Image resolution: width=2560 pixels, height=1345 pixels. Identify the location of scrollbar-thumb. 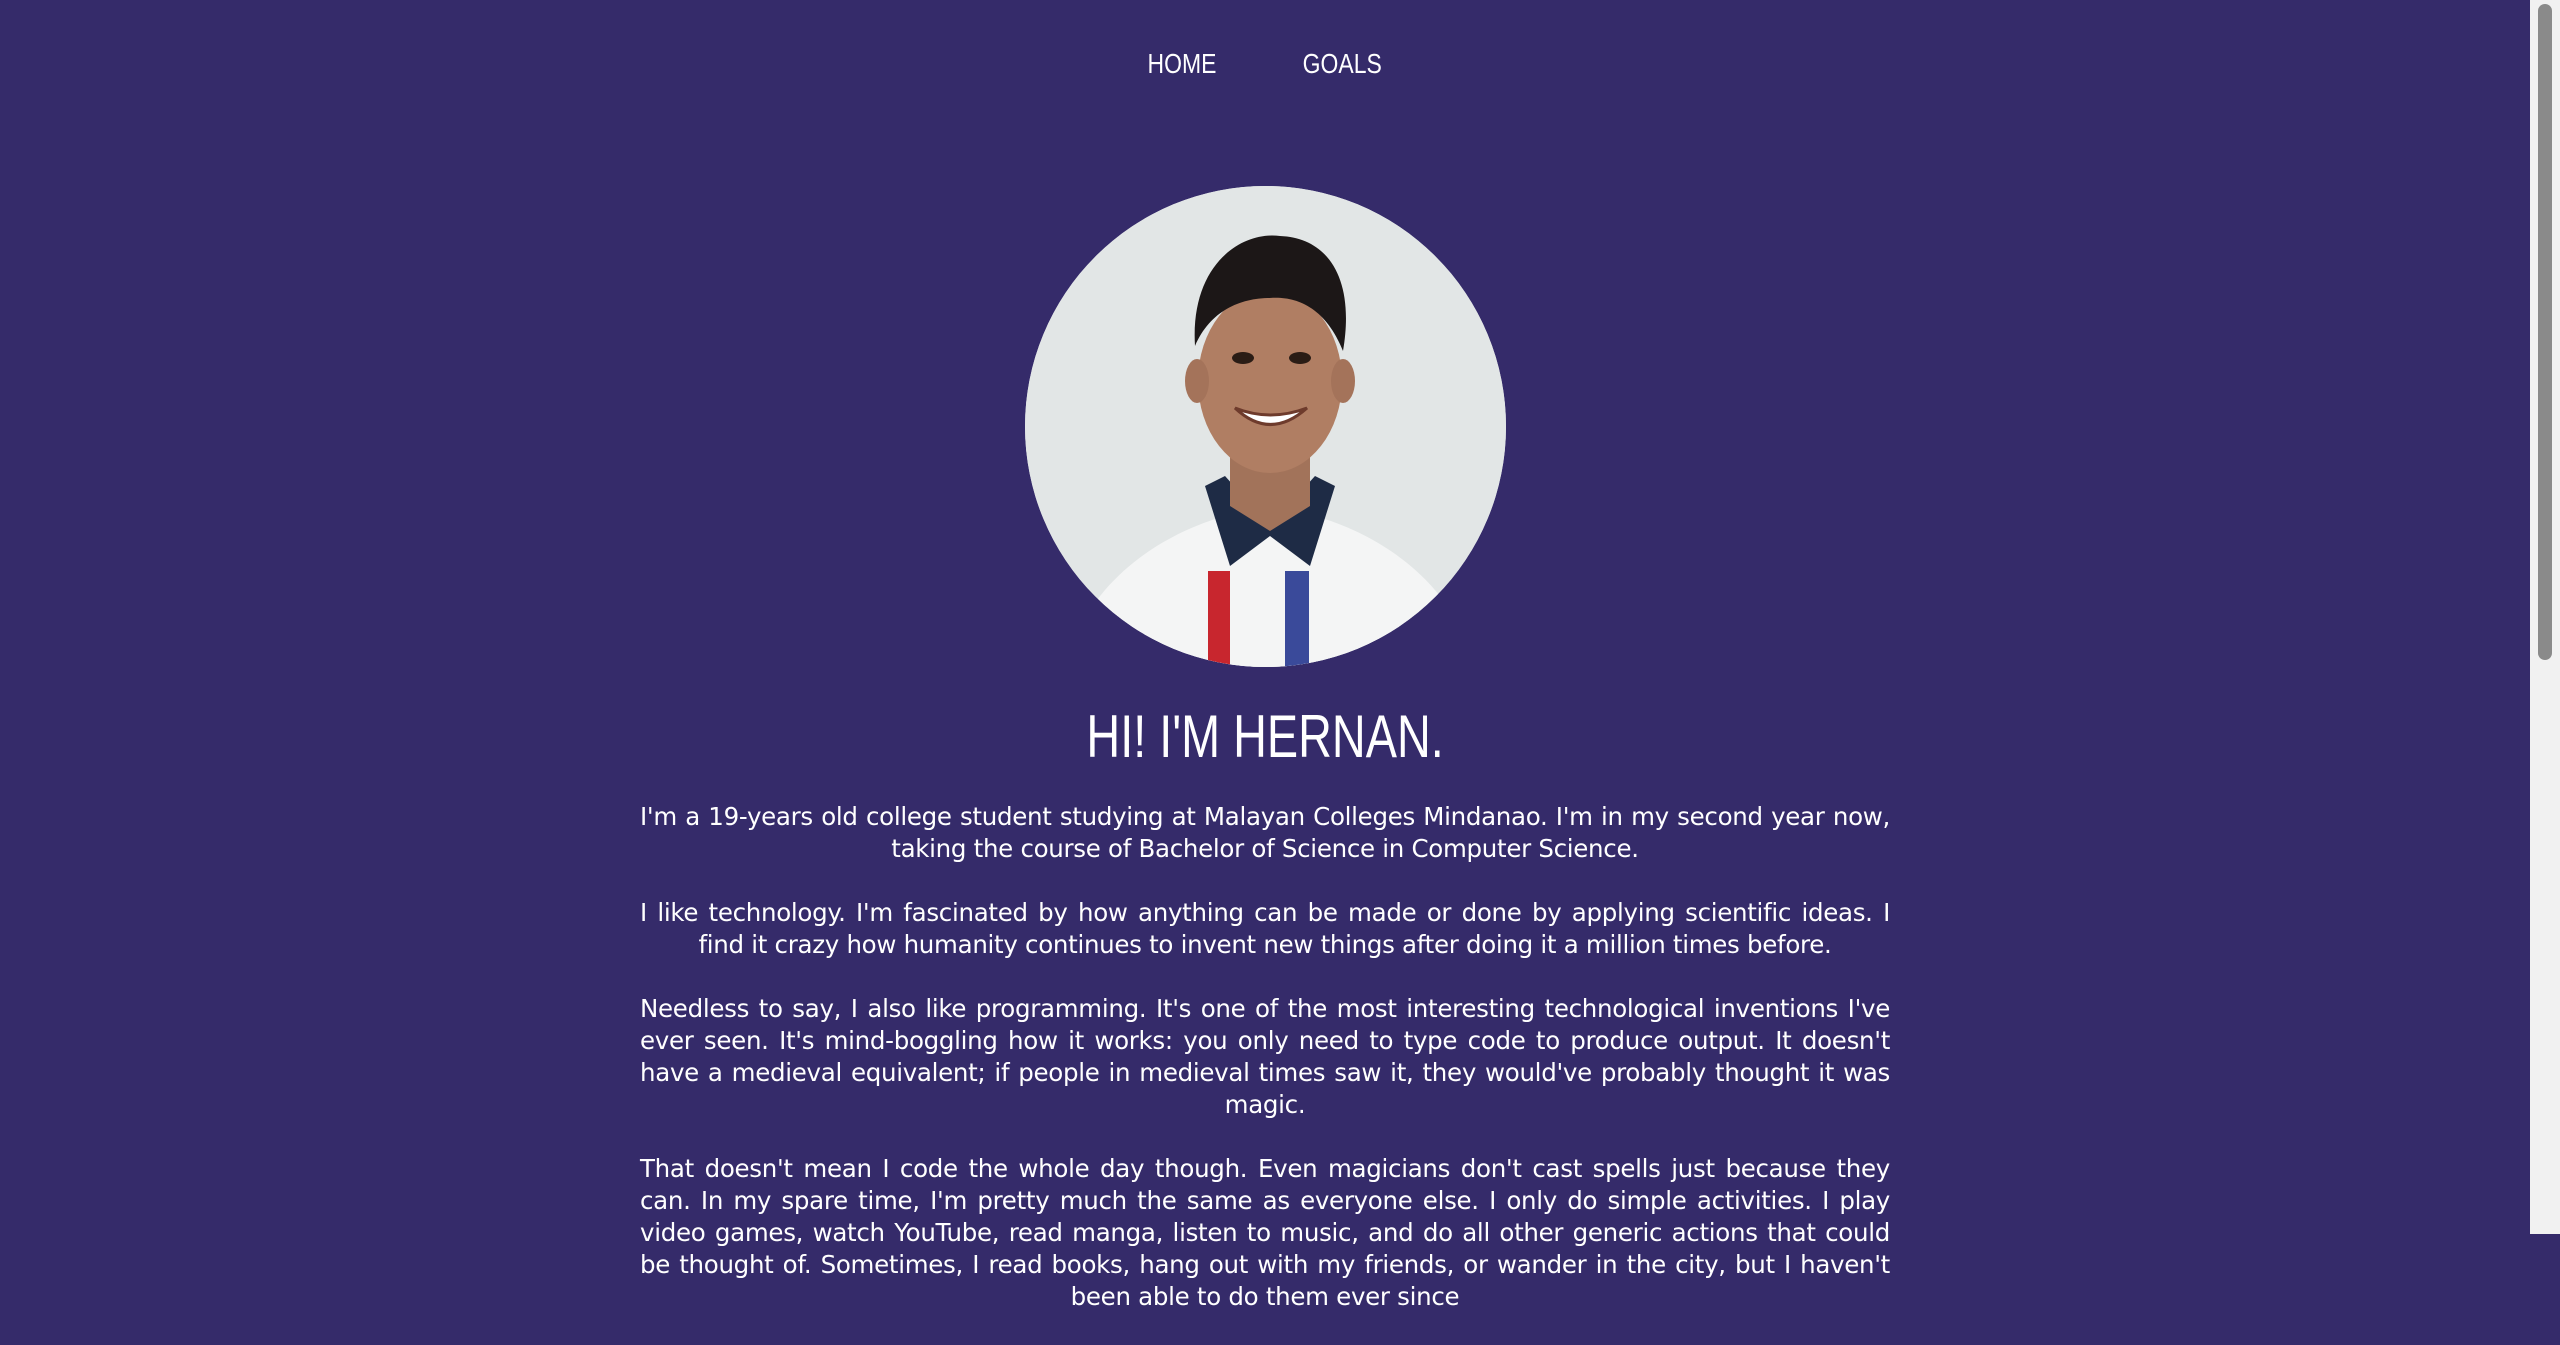
(2545, 332).